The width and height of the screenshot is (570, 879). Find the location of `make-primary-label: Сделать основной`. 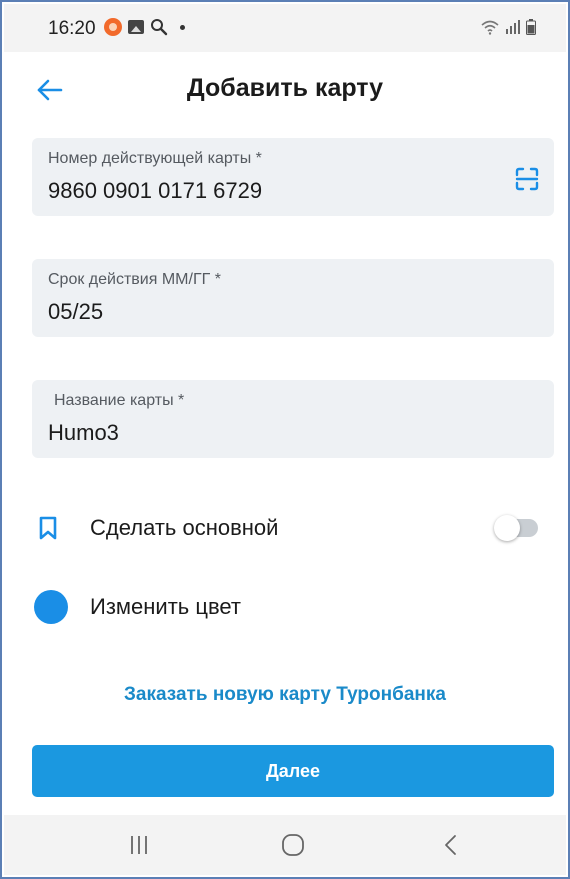

make-primary-label: Сделать основной is located at coordinates (184, 527).